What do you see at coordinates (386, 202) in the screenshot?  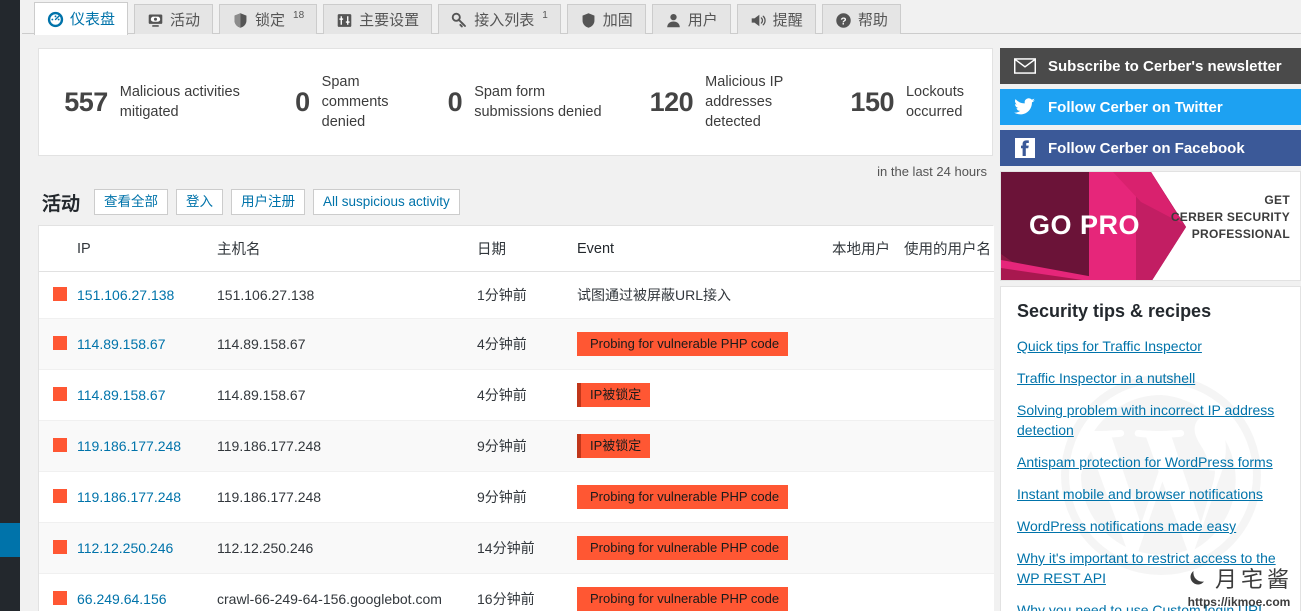 I see `activity-filter-3: All suspicious activity` at bounding box center [386, 202].